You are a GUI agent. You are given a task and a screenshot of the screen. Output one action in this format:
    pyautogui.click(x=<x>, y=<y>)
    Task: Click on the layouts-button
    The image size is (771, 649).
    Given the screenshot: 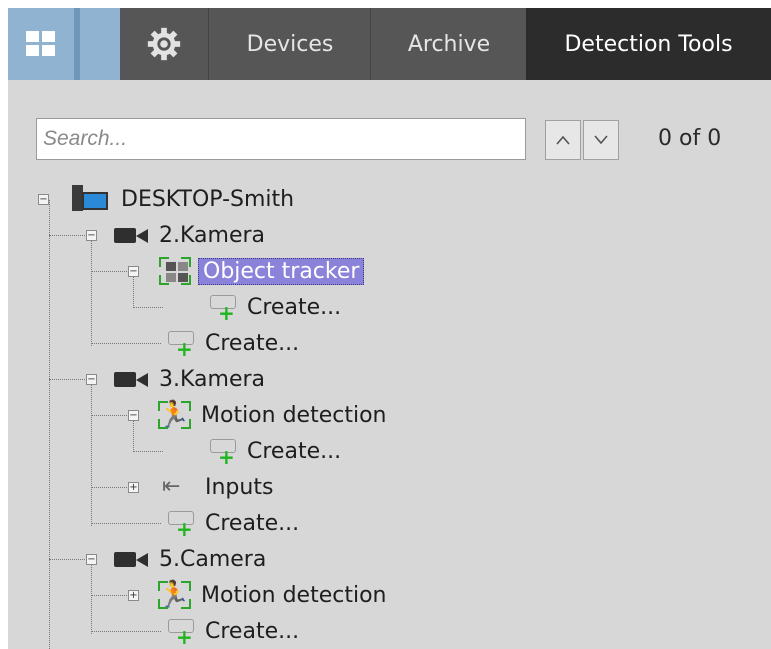 What is the action you would take?
    pyautogui.click(x=44, y=44)
    